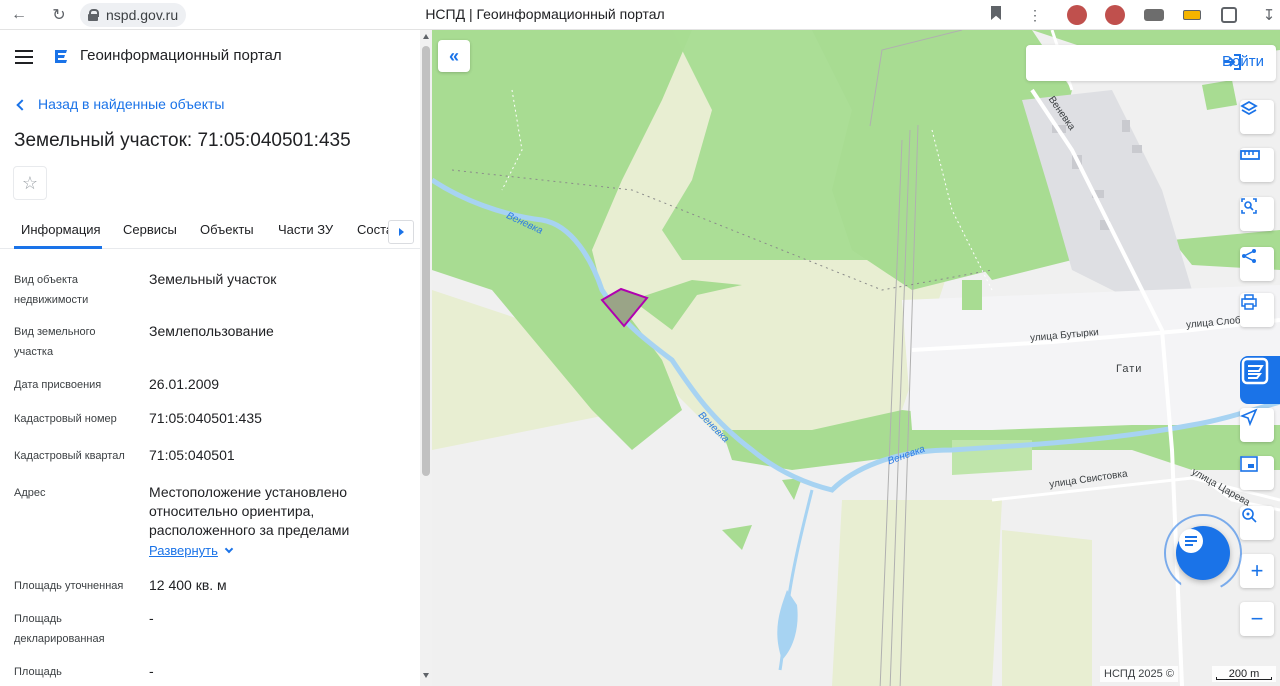  Describe the element at coordinates (22, 104) in the screenshot. I see `chevron-left-icon` at that location.